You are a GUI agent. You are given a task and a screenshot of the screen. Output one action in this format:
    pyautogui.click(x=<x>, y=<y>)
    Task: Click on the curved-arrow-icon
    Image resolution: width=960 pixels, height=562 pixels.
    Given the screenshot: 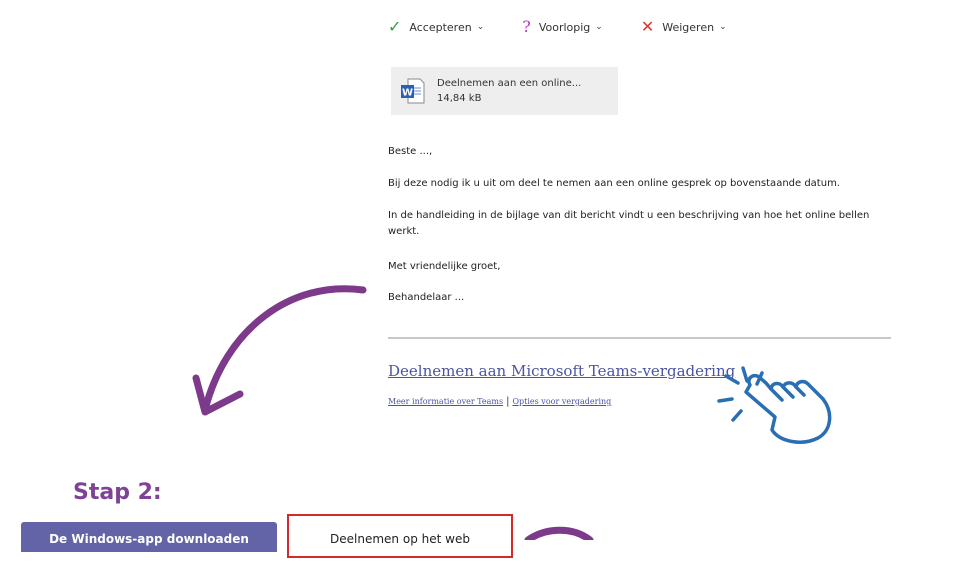 What is the action you would take?
    pyautogui.click(x=279, y=350)
    